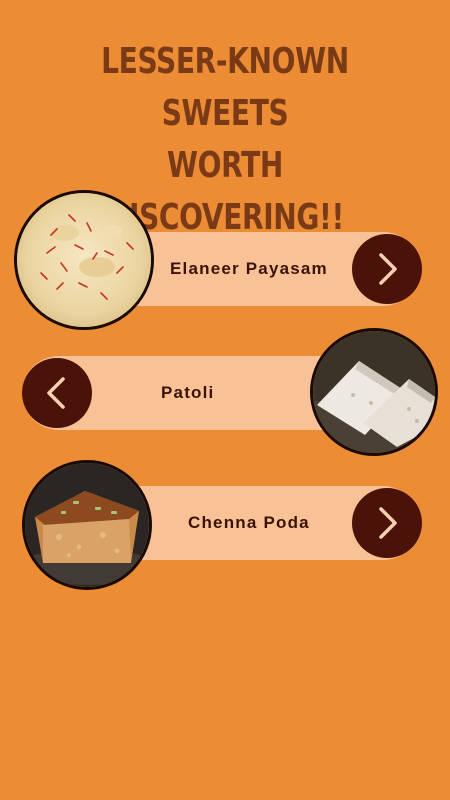  What do you see at coordinates (374, 392) in the screenshot?
I see `photo-patoli` at bounding box center [374, 392].